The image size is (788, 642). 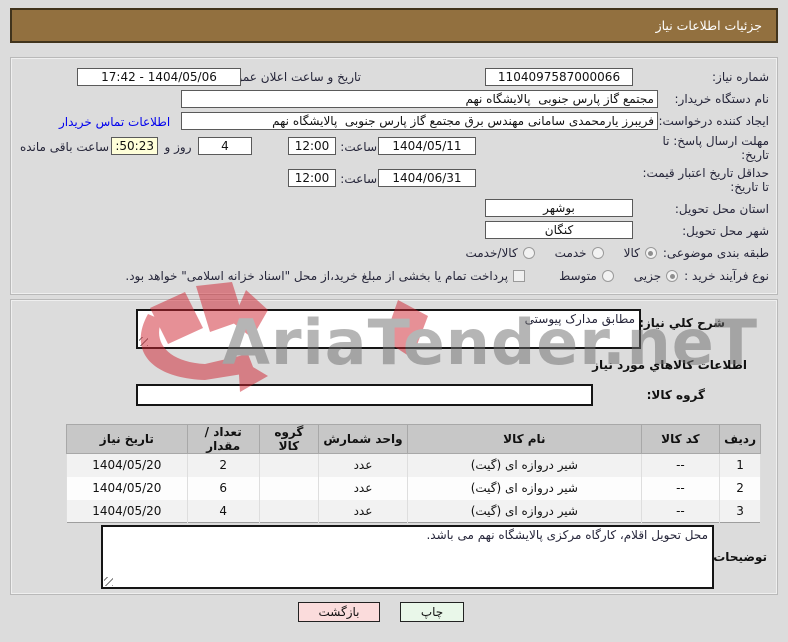 I want to click on city-field, so click(x=559, y=230).